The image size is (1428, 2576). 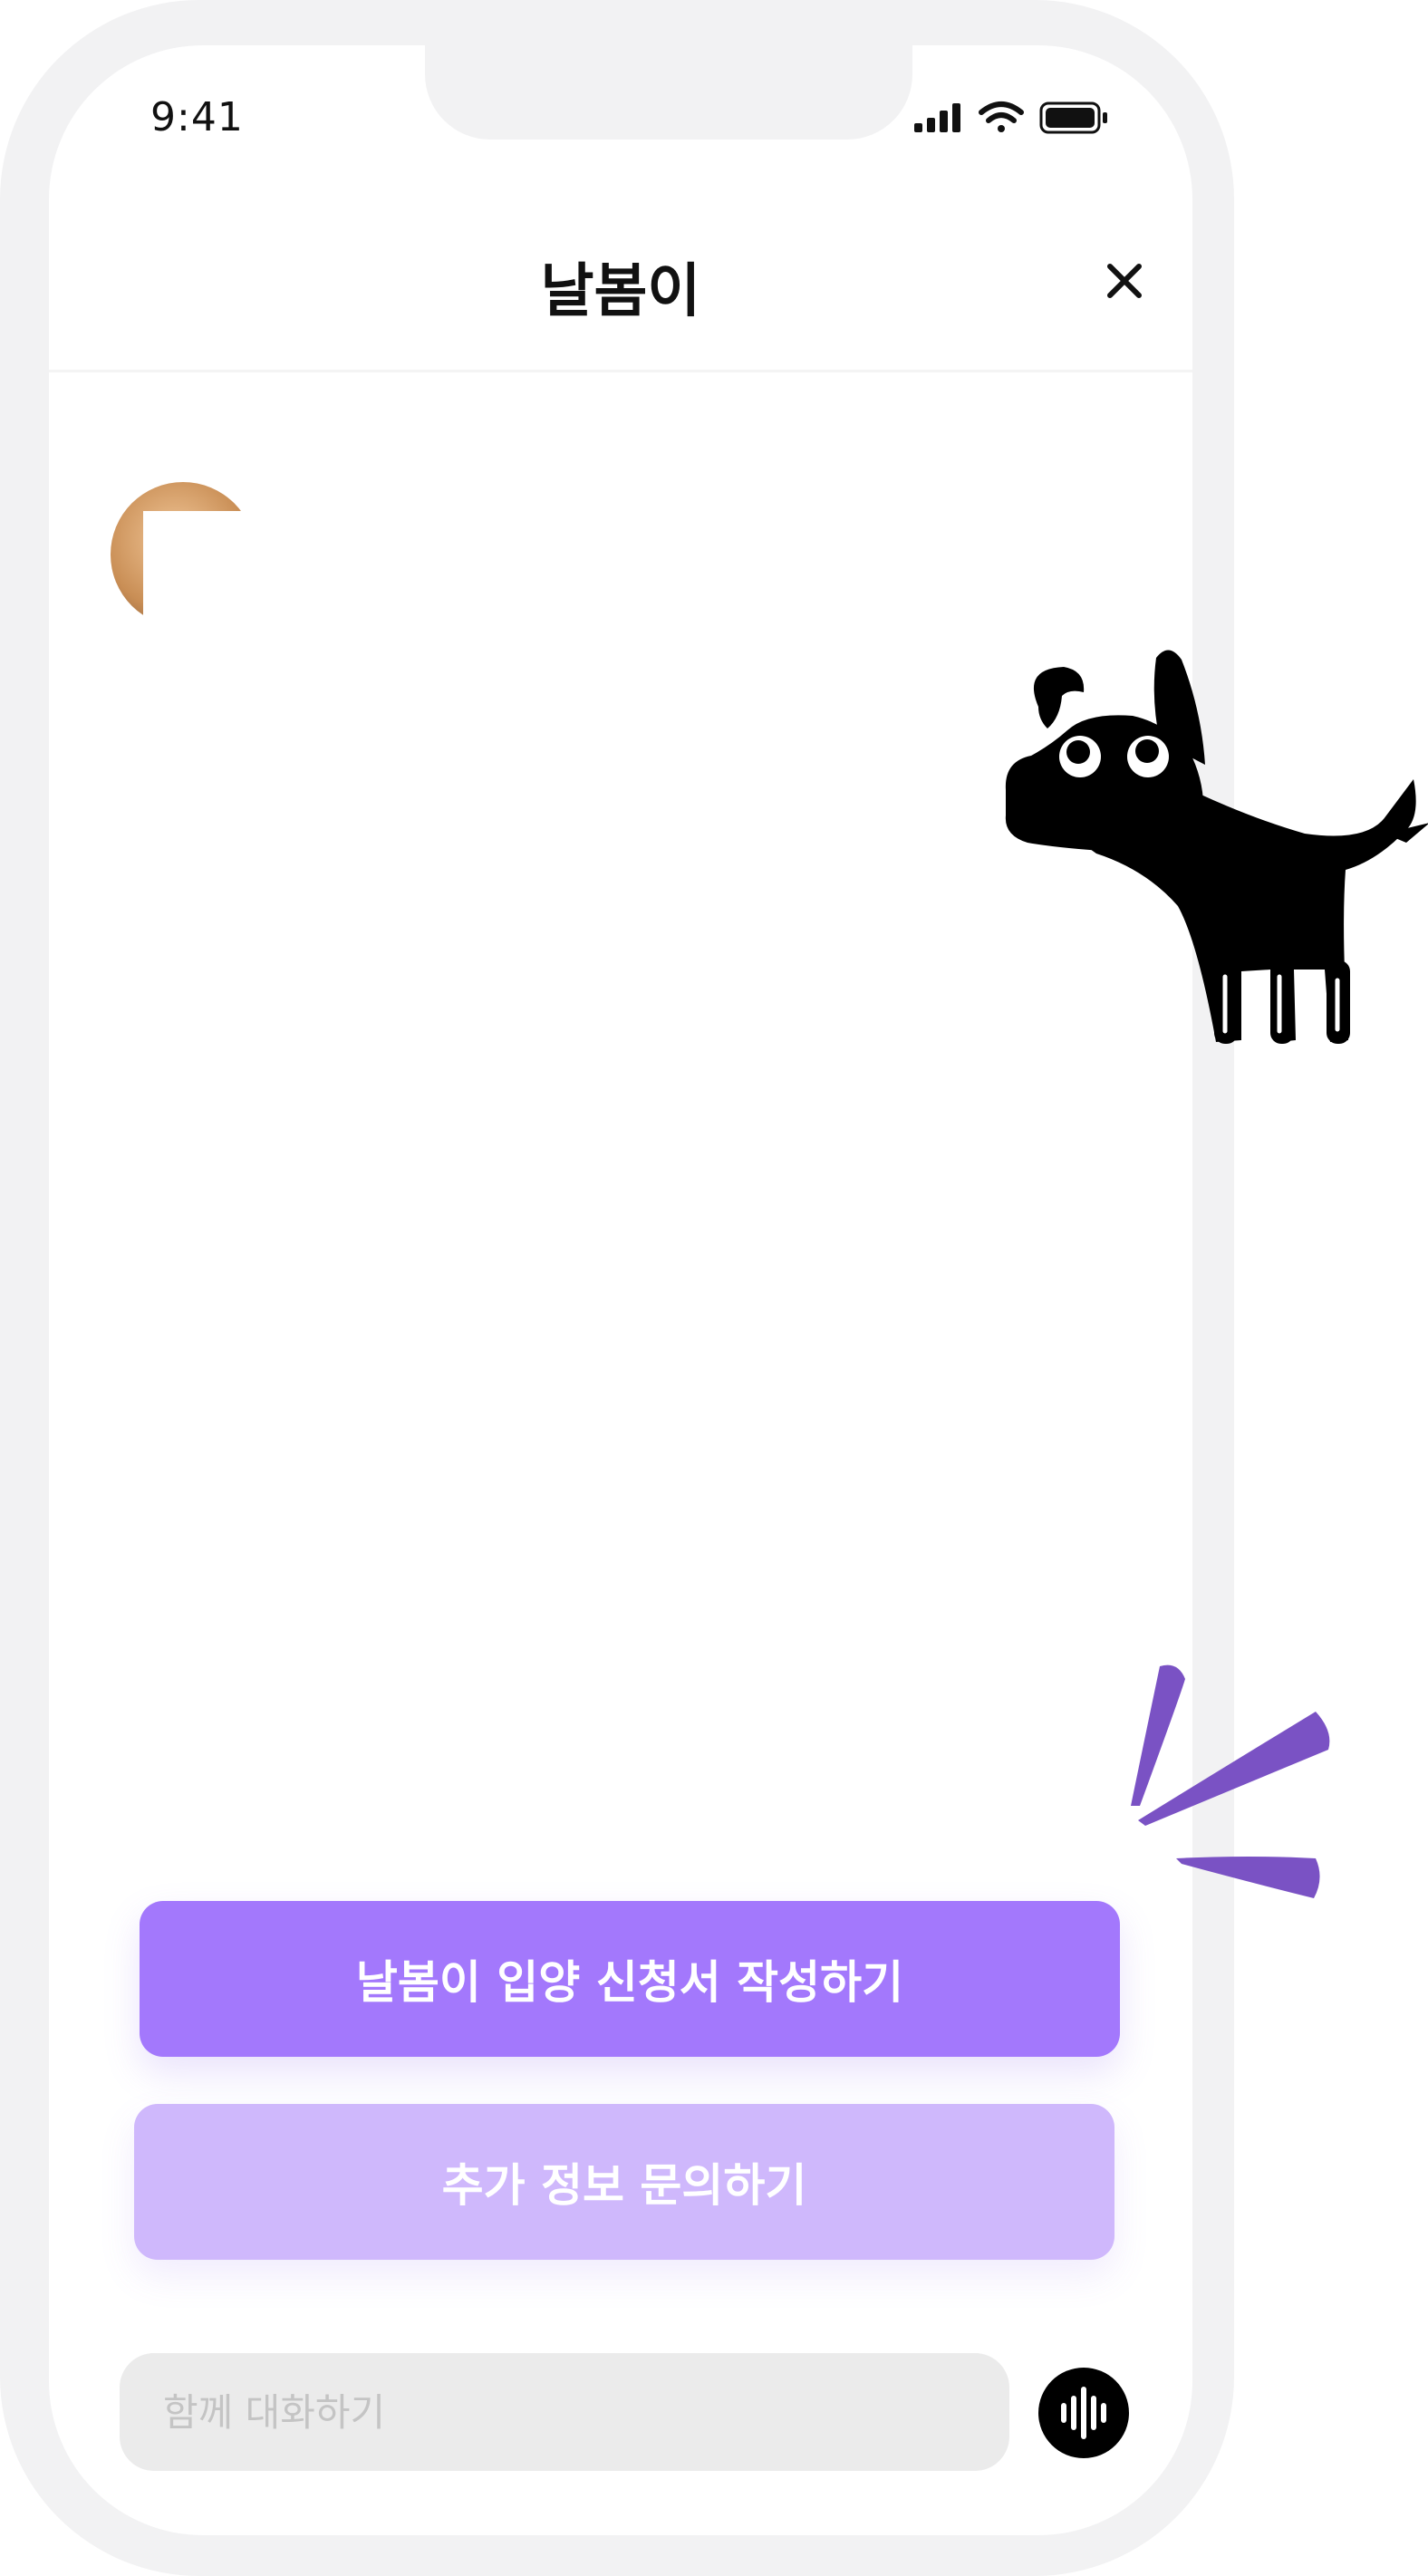 I want to click on inquiry-button: 추가 정보 문의하기, so click(x=624, y=2182).